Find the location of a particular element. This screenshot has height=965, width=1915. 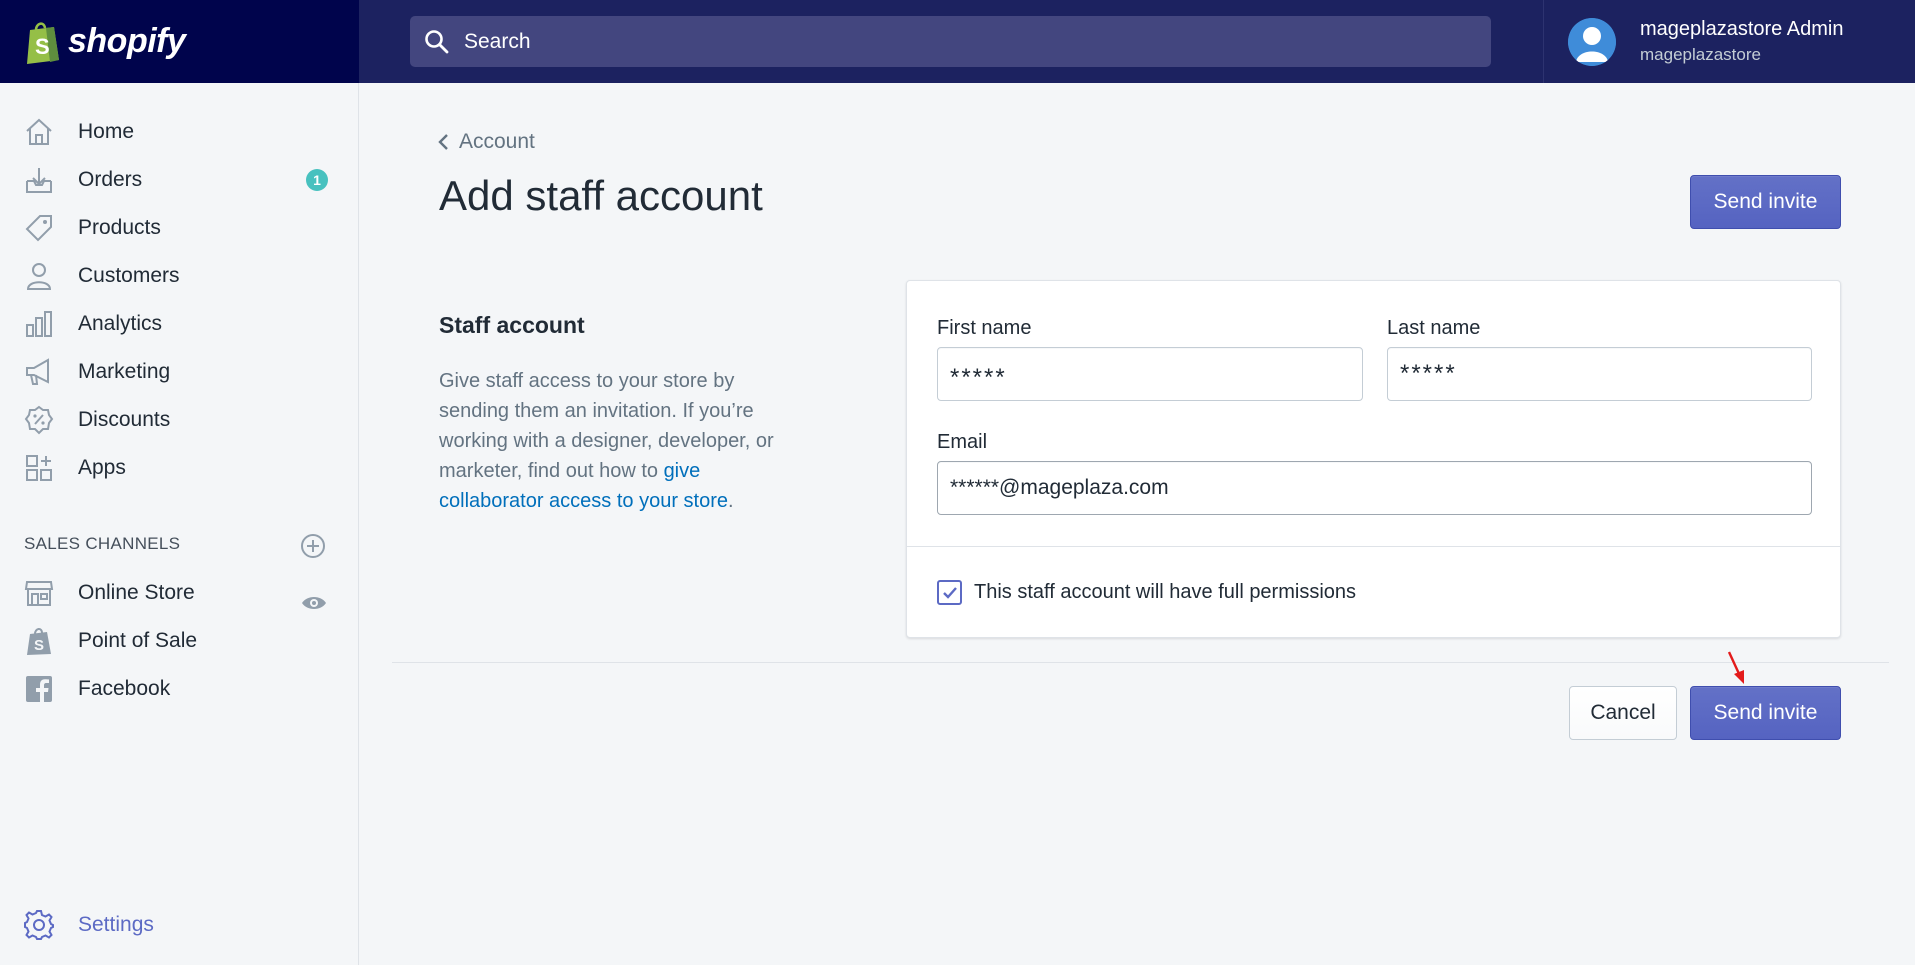

first-name-label: First name is located at coordinates (984, 328).